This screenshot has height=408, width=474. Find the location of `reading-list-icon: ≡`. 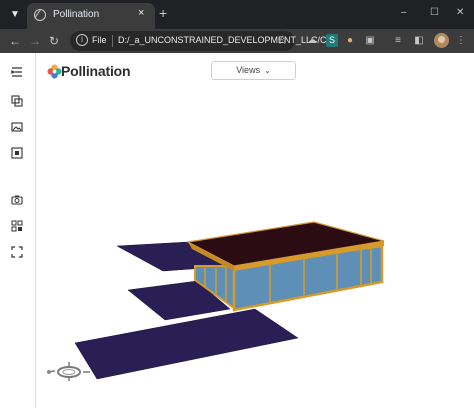

reading-list-icon: ≡ is located at coordinates (398, 40).